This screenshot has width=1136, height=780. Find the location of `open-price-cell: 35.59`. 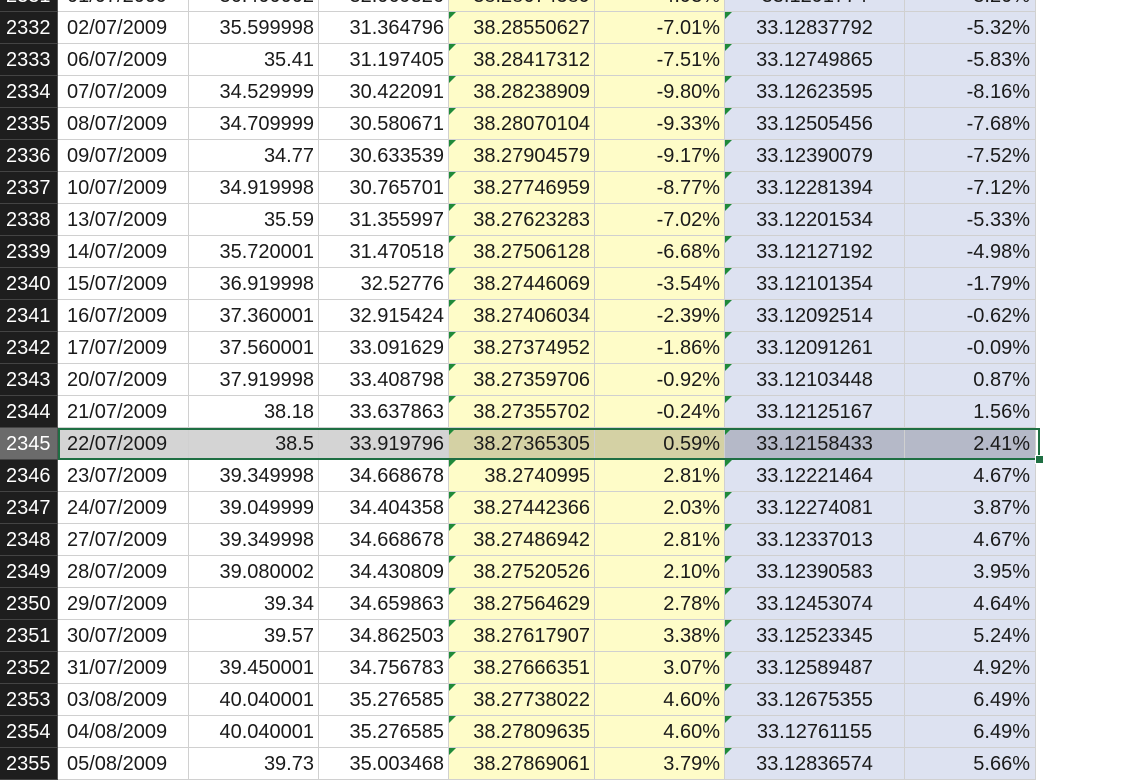

open-price-cell: 35.59 is located at coordinates (254, 220).